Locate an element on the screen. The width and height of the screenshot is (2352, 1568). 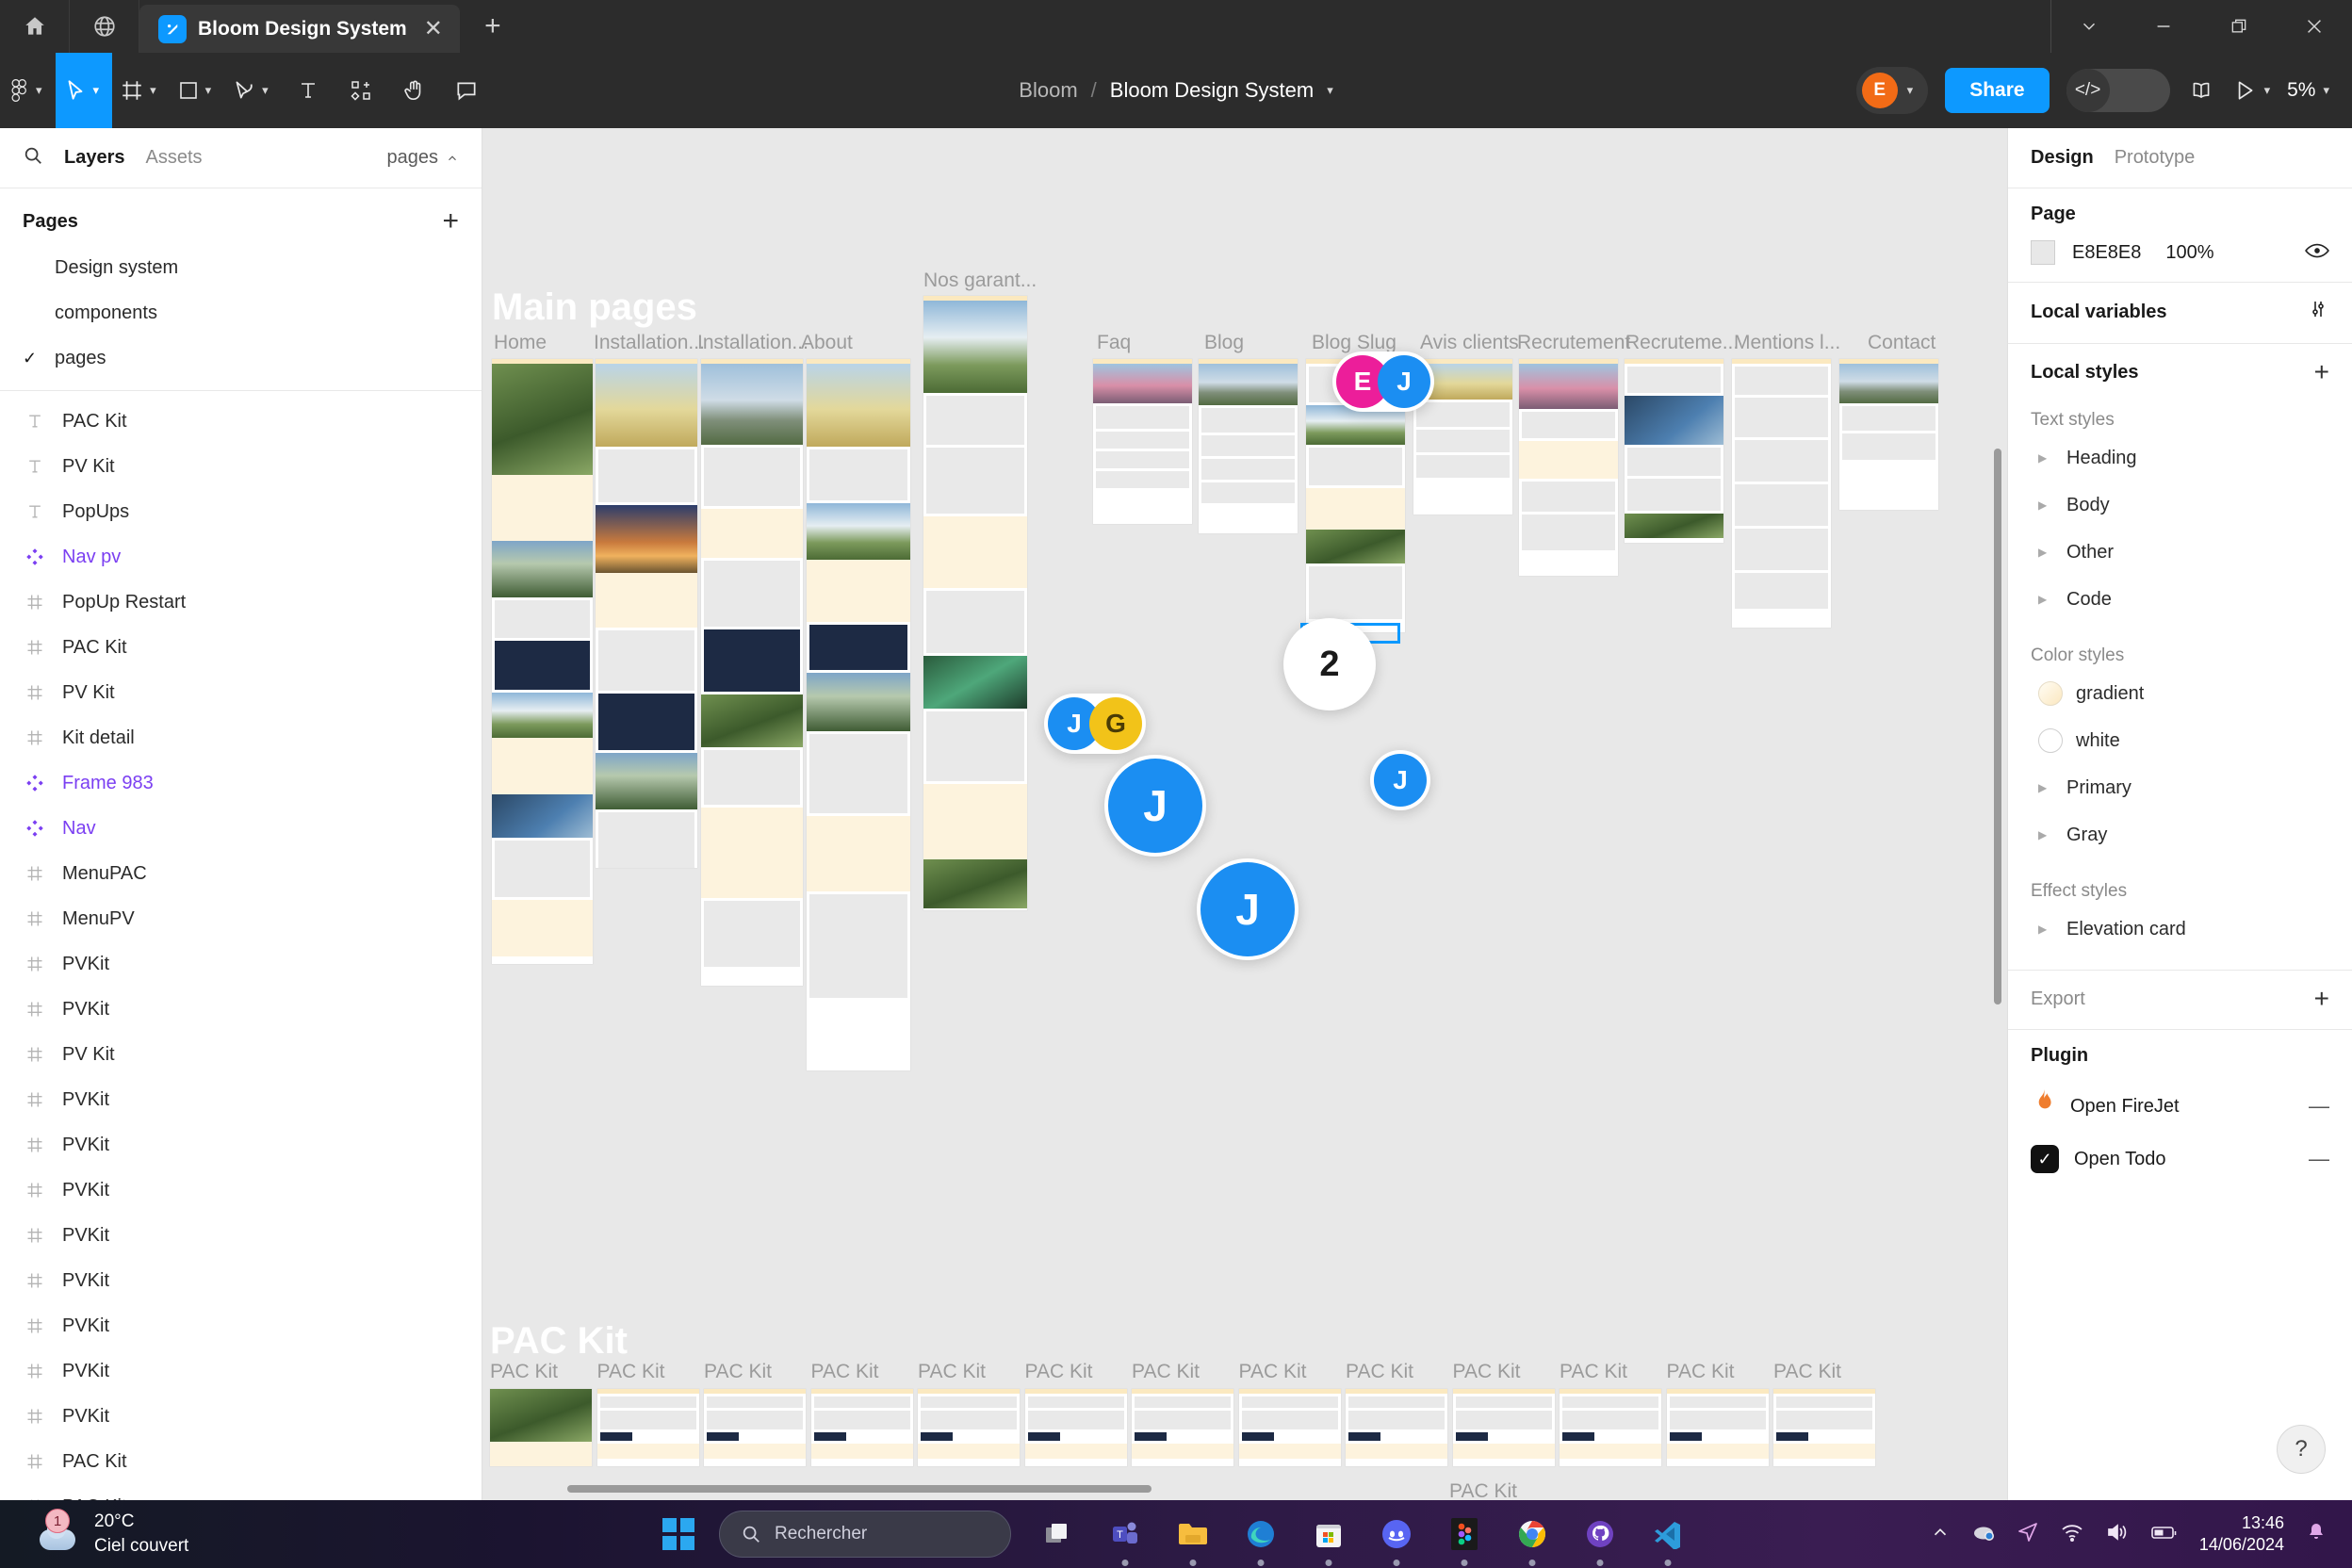
frame-thumbnail-home is located at coordinates (542, 661).